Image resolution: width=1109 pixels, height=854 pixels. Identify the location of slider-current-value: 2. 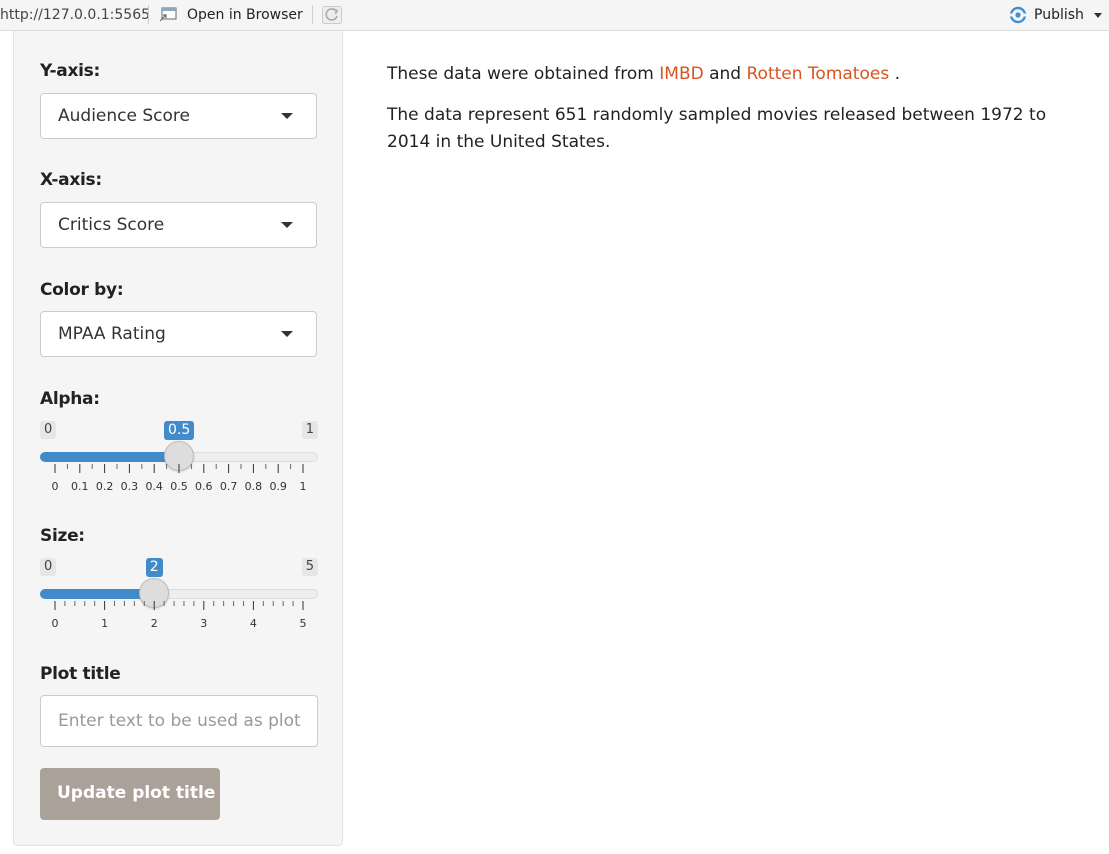
(154, 567).